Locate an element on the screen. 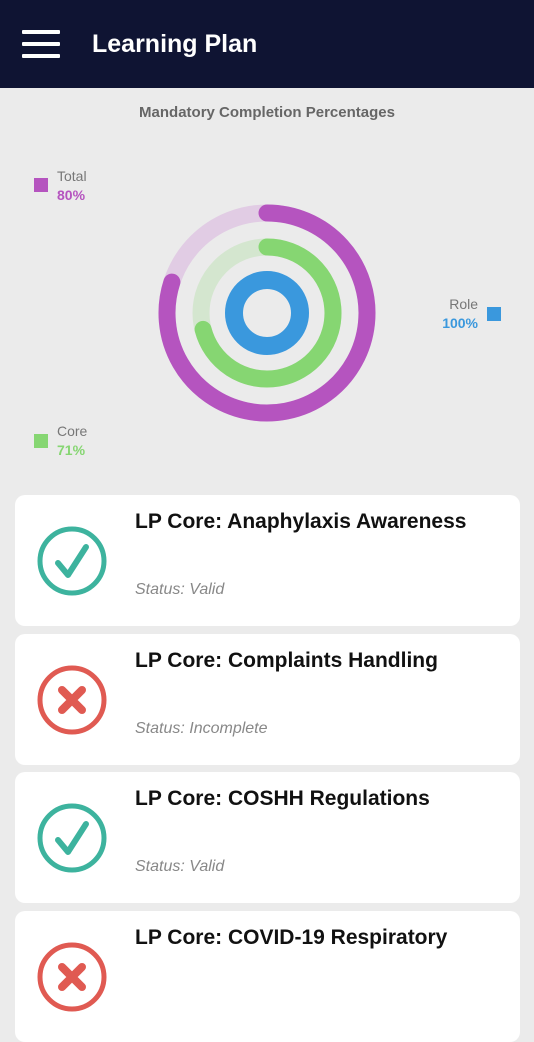 Image resolution: width=534 pixels, height=1042 pixels. hamburger-menu-icon is located at coordinates (41, 44).